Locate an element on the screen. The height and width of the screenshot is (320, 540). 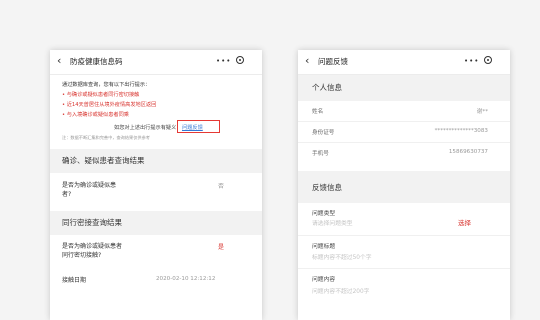
contact-date-value: 2020-02-10 12:12:12 is located at coordinates (186, 278).